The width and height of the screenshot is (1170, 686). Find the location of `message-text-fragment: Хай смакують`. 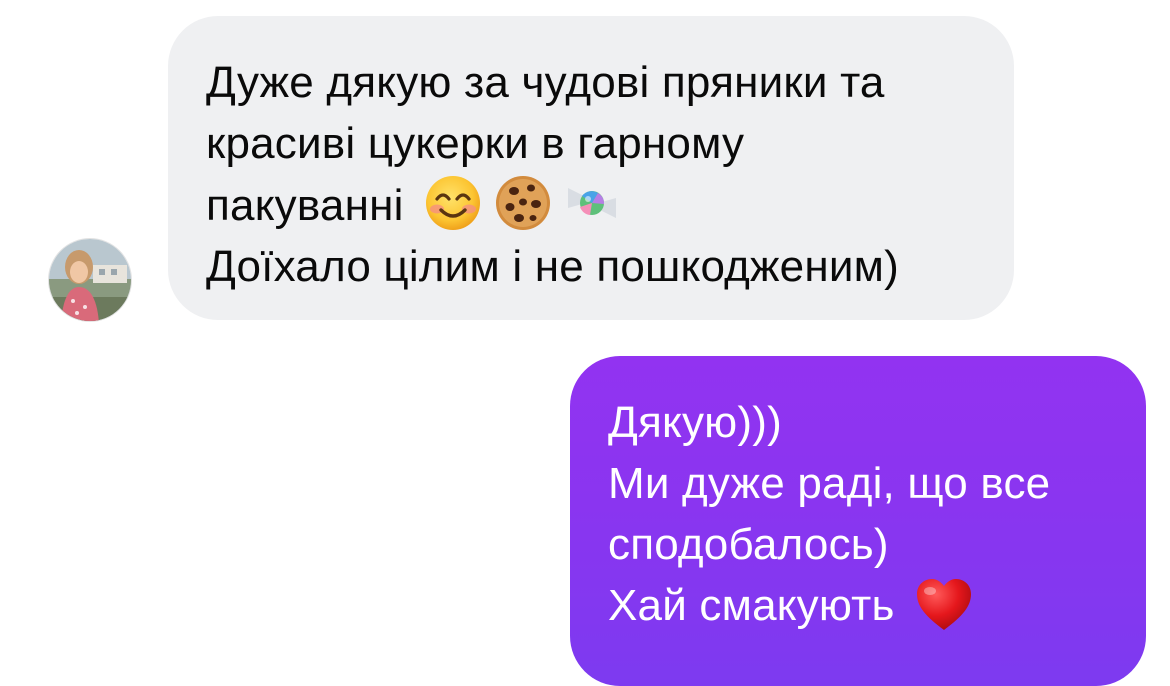

message-text-fragment: Хай смакують is located at coordinates (751, 605).